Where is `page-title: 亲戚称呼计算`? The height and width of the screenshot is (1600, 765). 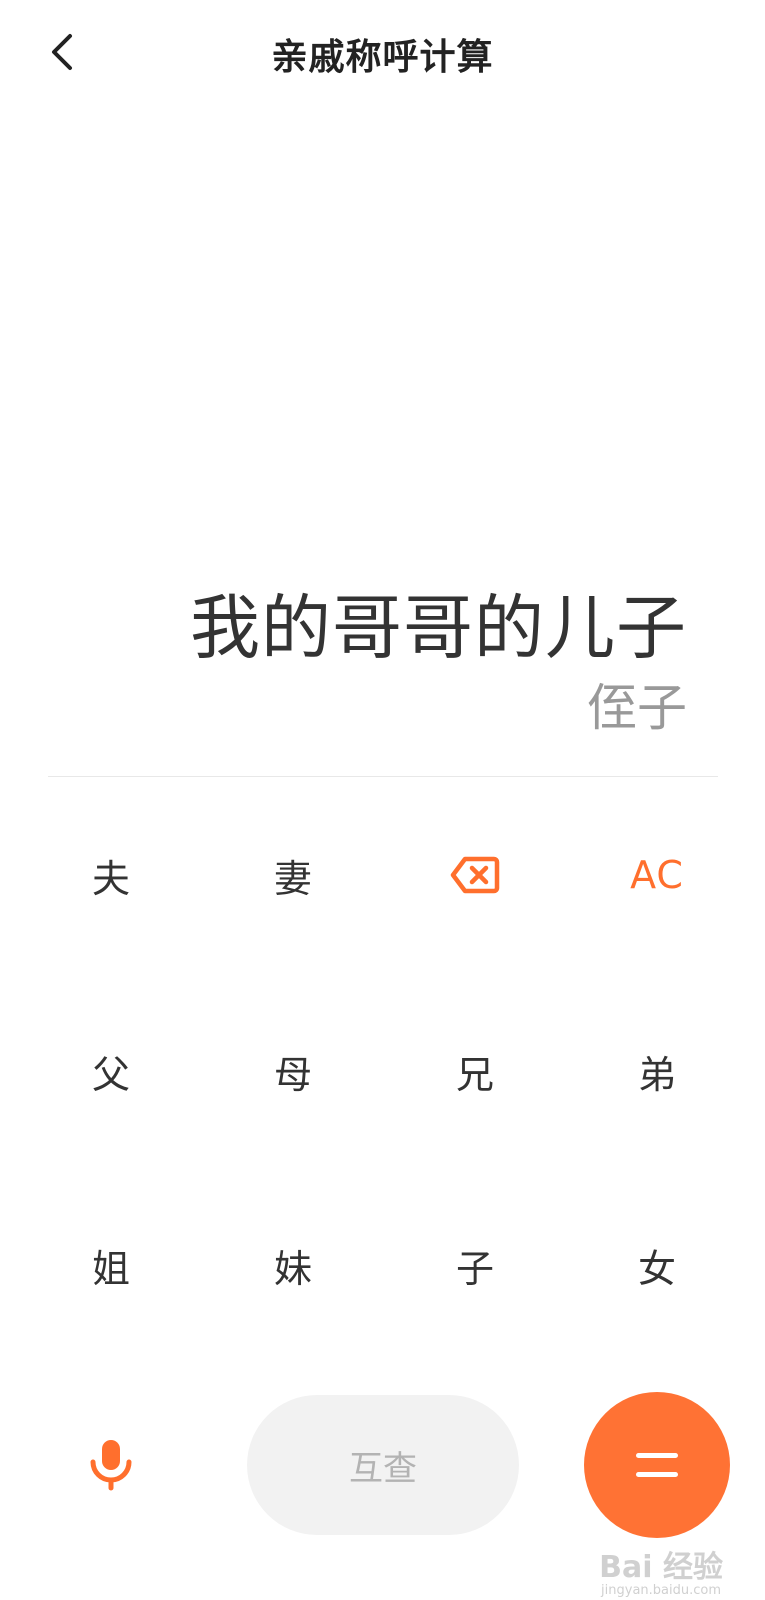 page-title: 亲戚称呼计算 is located at coordinates (382, 57).